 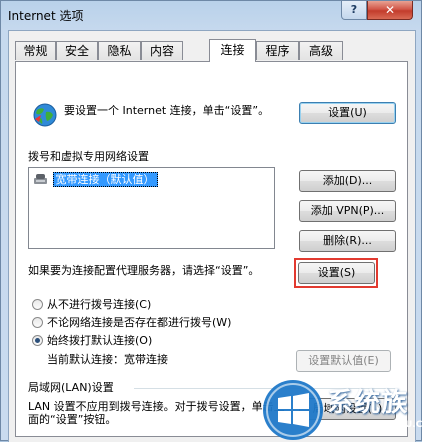 What do you see at coordinates (354, 10) in the screenshot?
I see `help-button: ?` at bounding box center [354, 10].